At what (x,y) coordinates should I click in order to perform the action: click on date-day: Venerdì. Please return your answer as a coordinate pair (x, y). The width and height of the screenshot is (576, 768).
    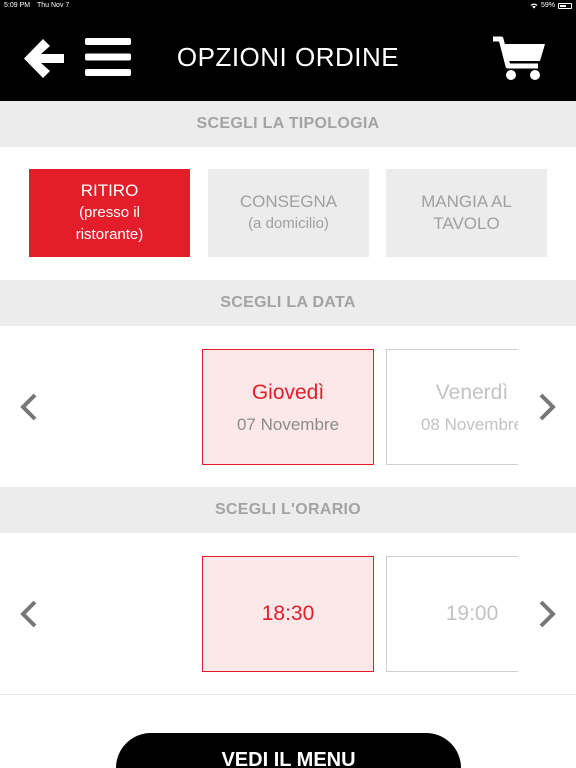
    Looking at the image, I should click on (472, 392).